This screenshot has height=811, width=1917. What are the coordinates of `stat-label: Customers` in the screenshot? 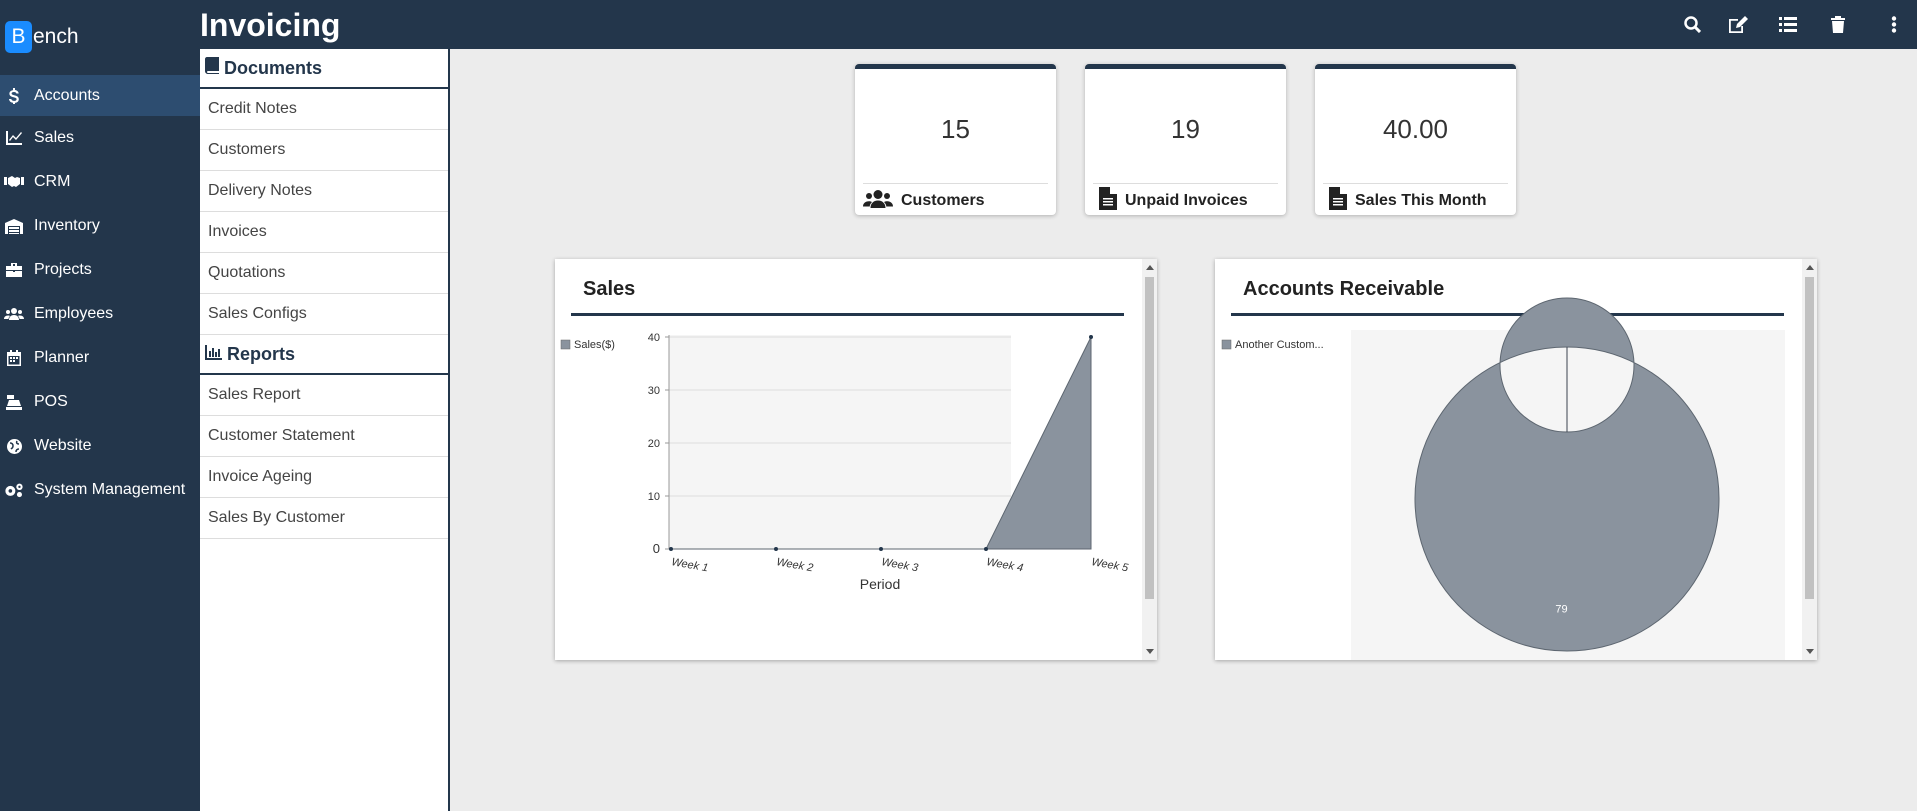 It's located at (943, 200).